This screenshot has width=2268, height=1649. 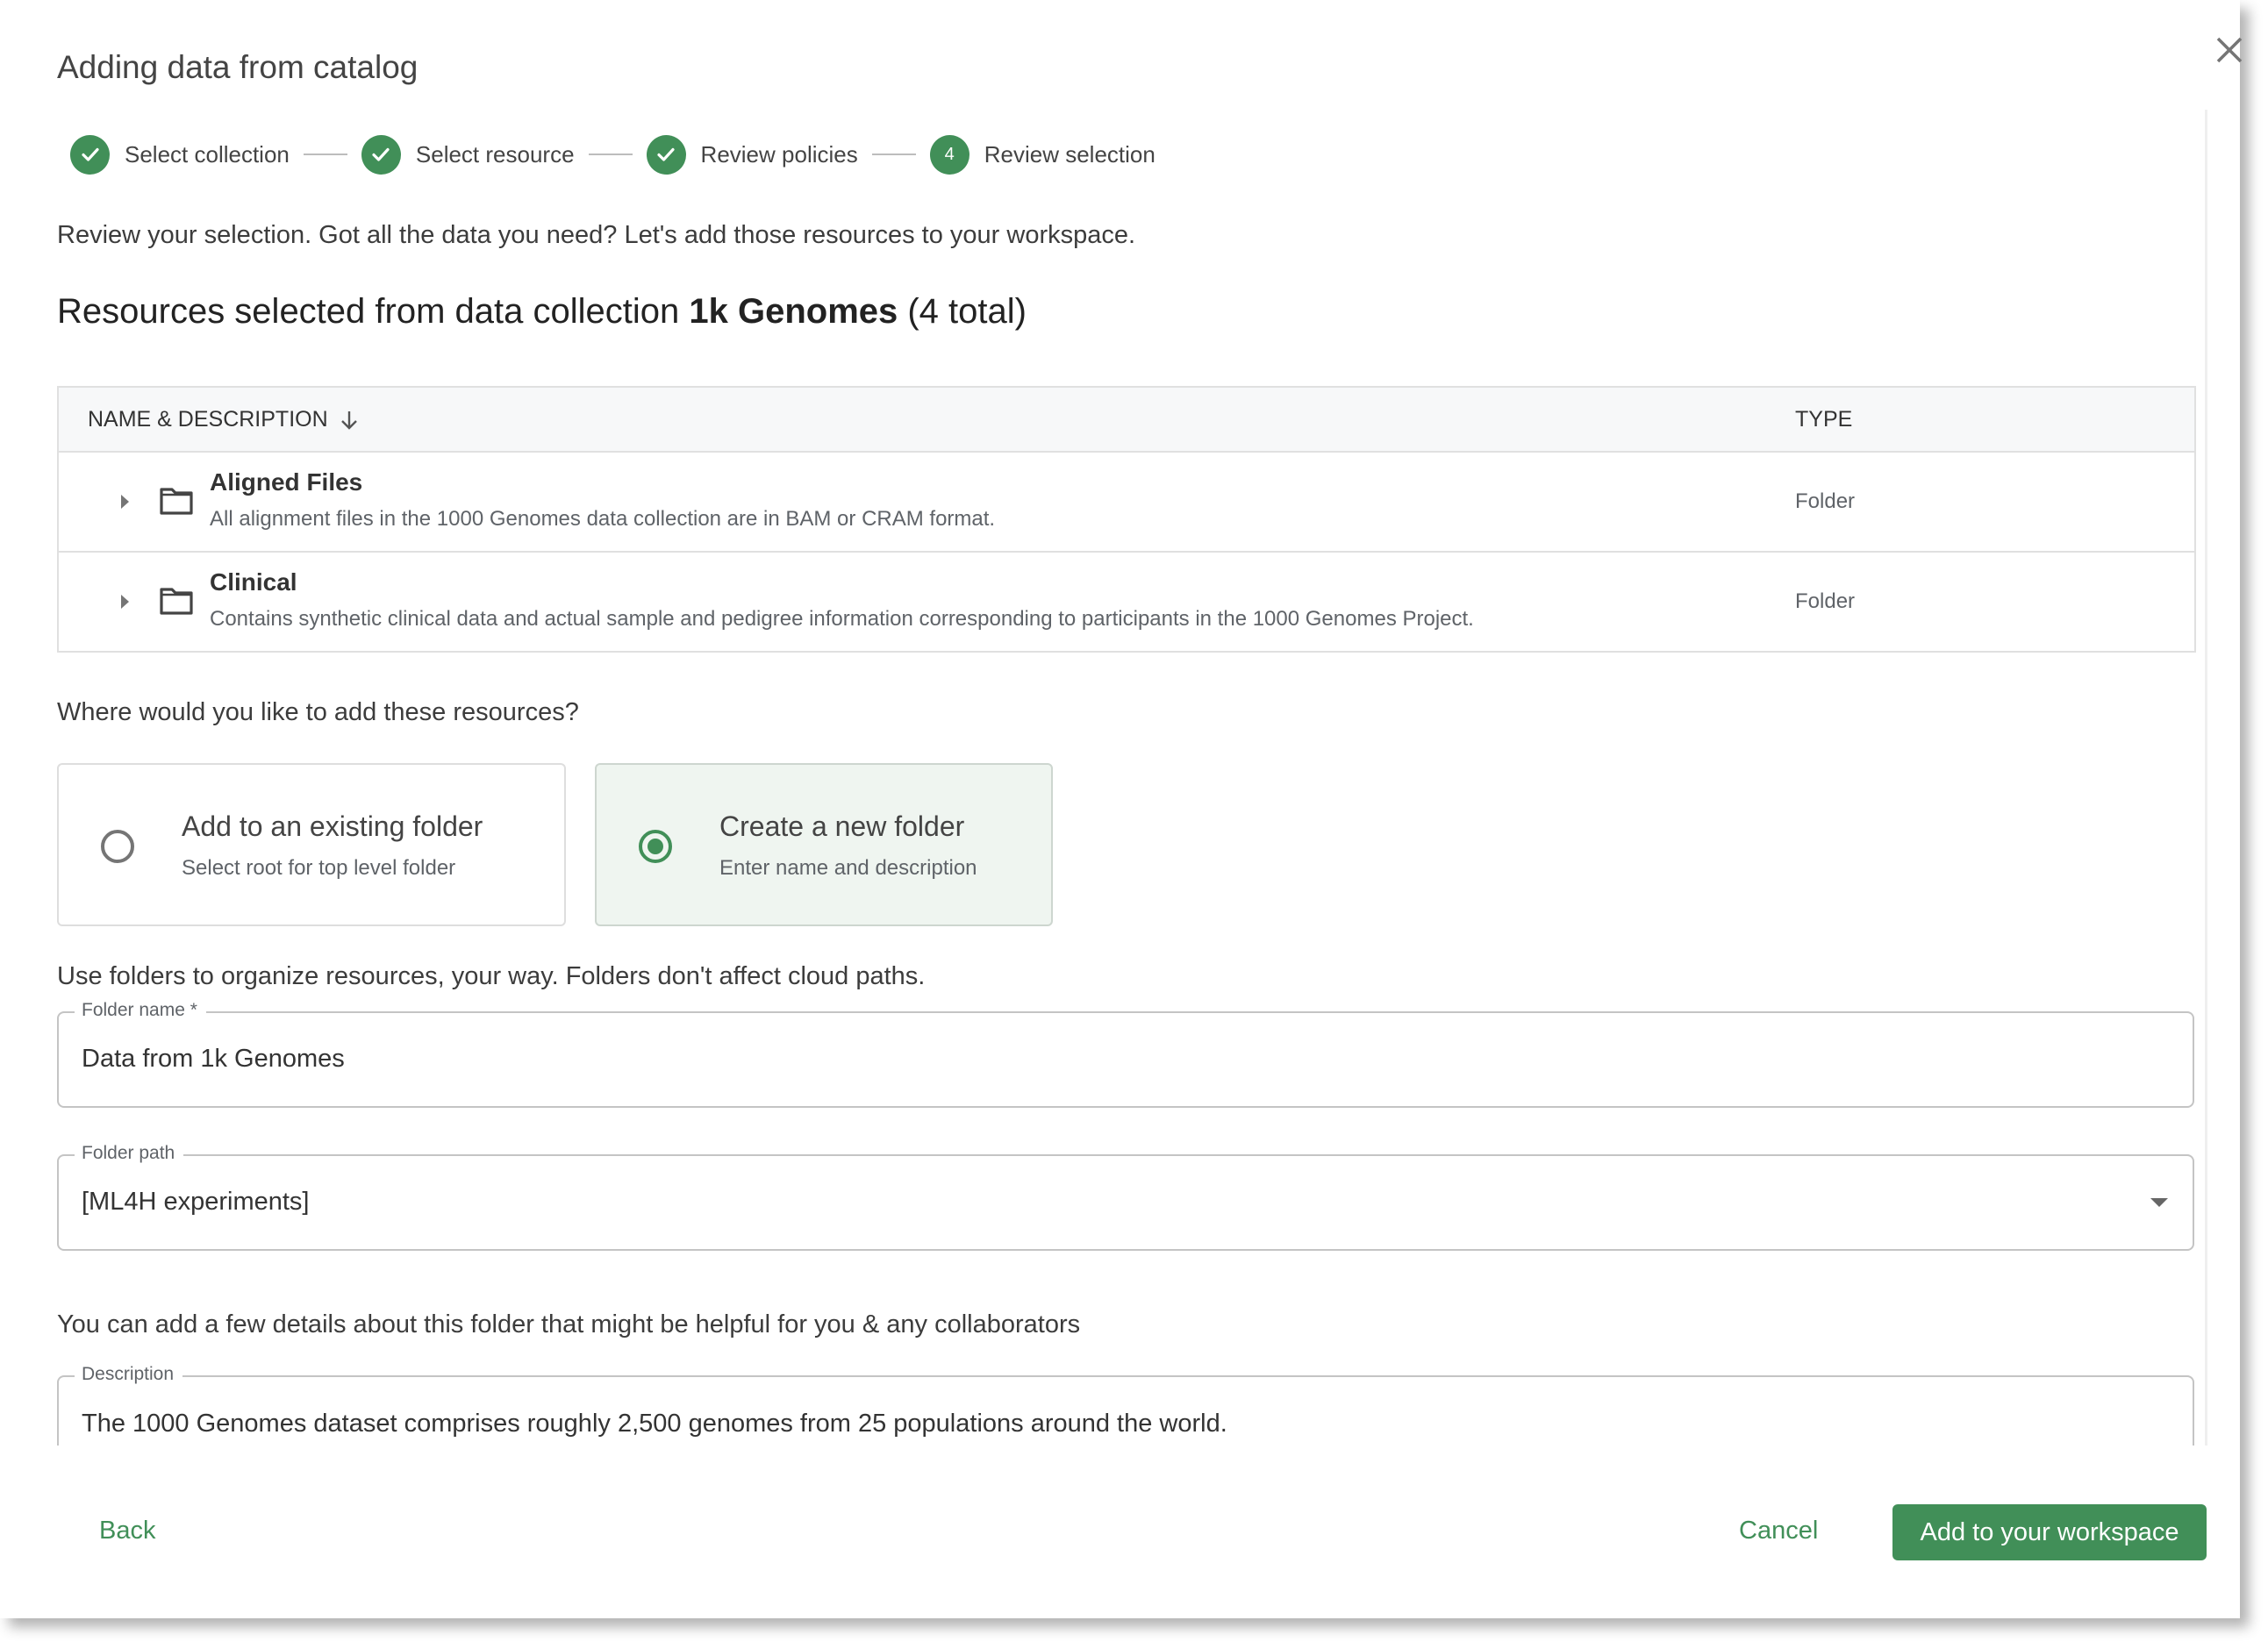 What do you see at coordinates (655, 846) in the screenshot?
I see `radio-new-folder` at bounding box center [655, 846].